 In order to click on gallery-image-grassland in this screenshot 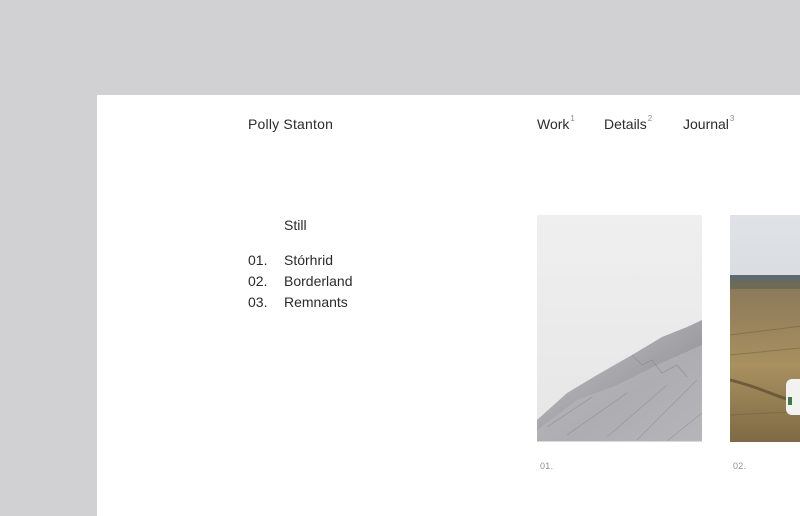, I will do `click(765, 328)`.